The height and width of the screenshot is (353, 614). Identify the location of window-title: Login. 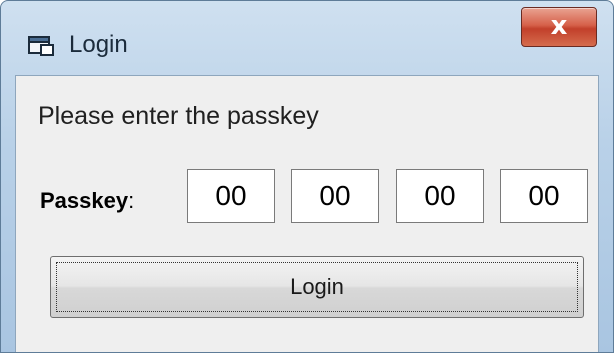
(98, 44).